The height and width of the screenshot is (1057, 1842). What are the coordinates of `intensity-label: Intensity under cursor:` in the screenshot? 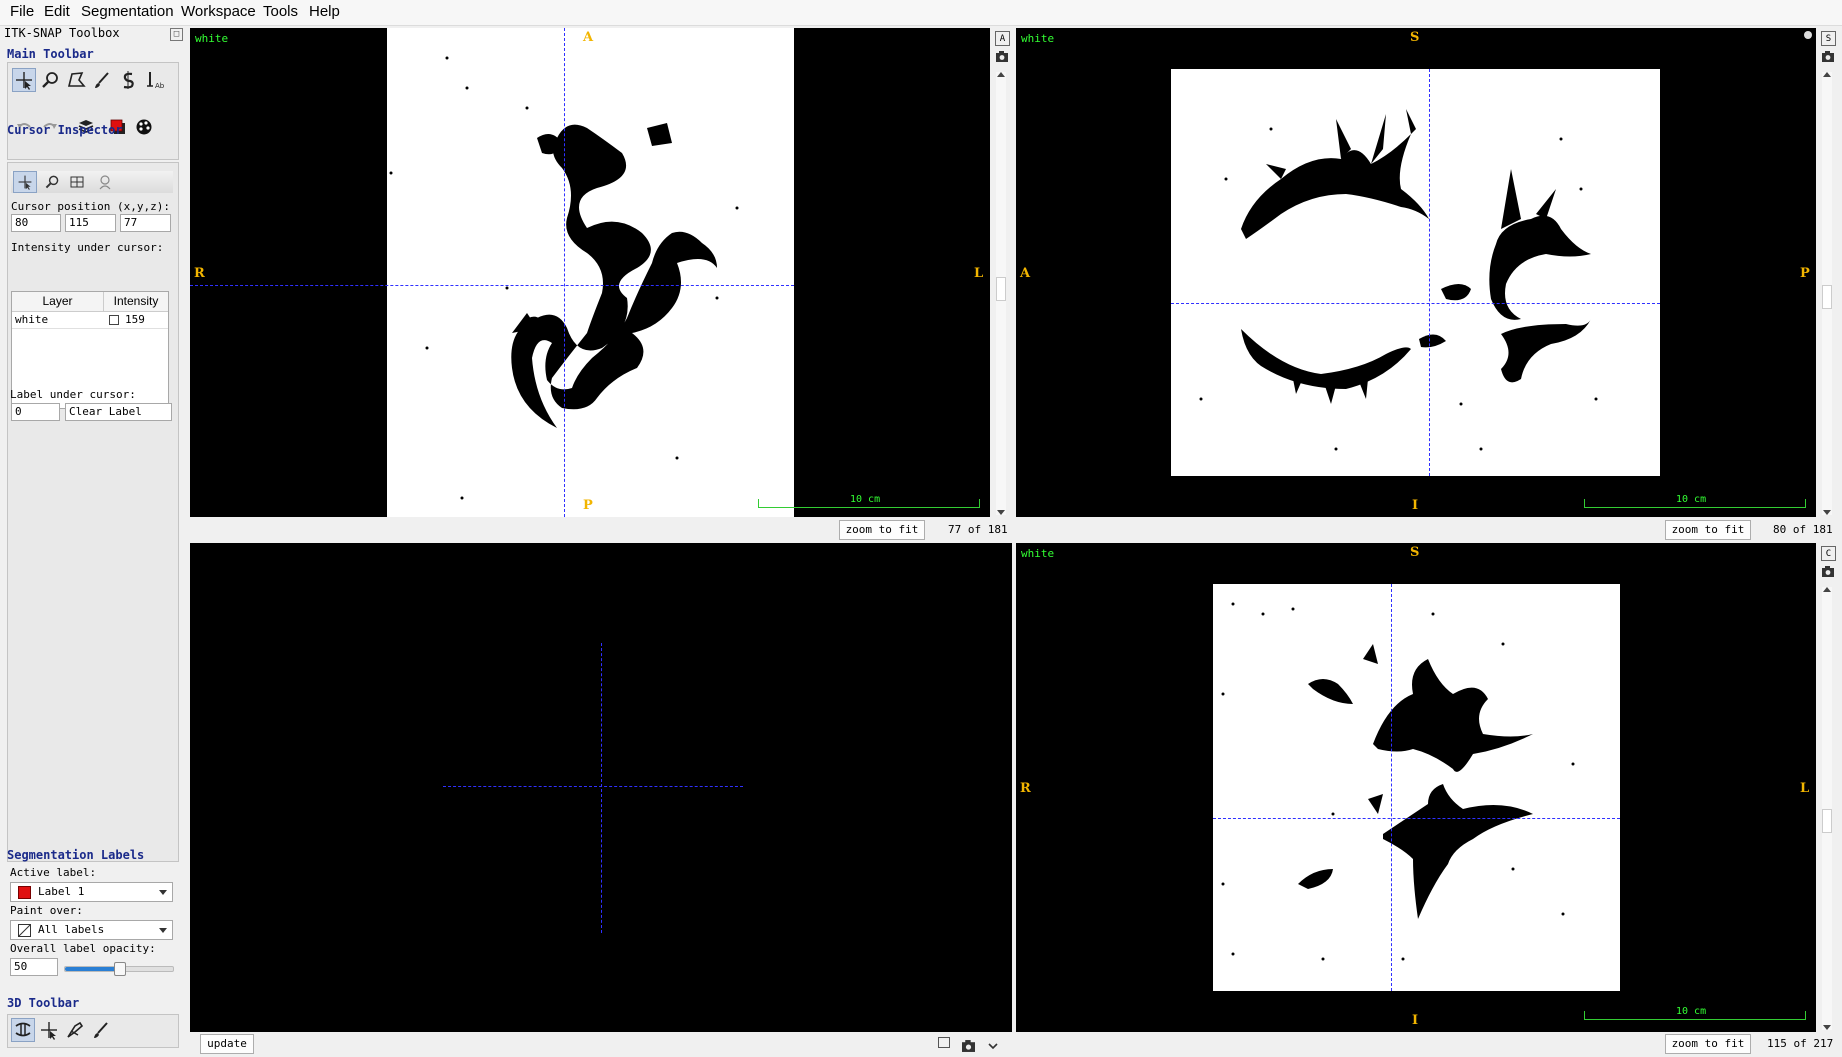 It's located at (87, 247).